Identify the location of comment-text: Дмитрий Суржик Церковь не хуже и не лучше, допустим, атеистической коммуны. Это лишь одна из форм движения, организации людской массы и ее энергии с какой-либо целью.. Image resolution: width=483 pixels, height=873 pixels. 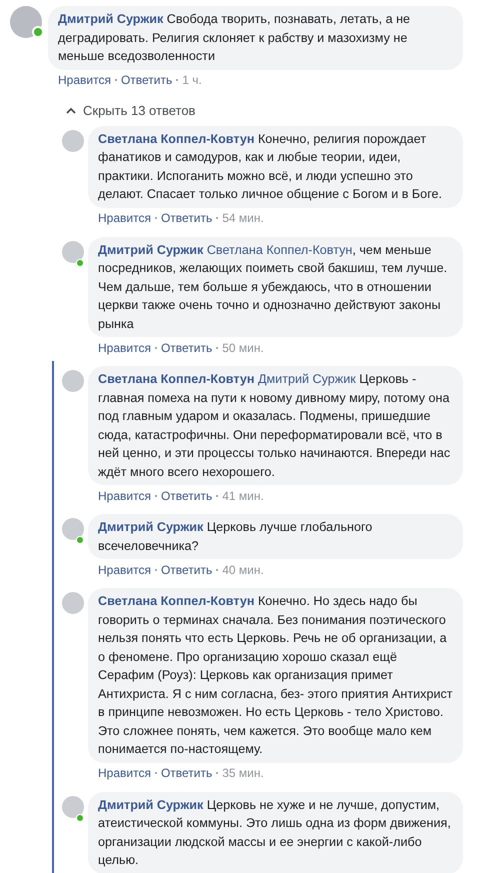
(275, 832).